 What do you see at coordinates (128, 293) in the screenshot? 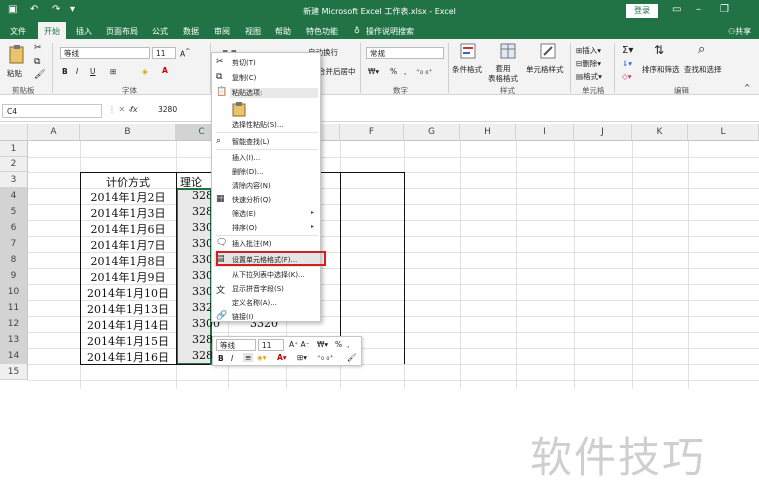
I see `date-cell: 2014年1月10日` at bounding box center [128, 293].